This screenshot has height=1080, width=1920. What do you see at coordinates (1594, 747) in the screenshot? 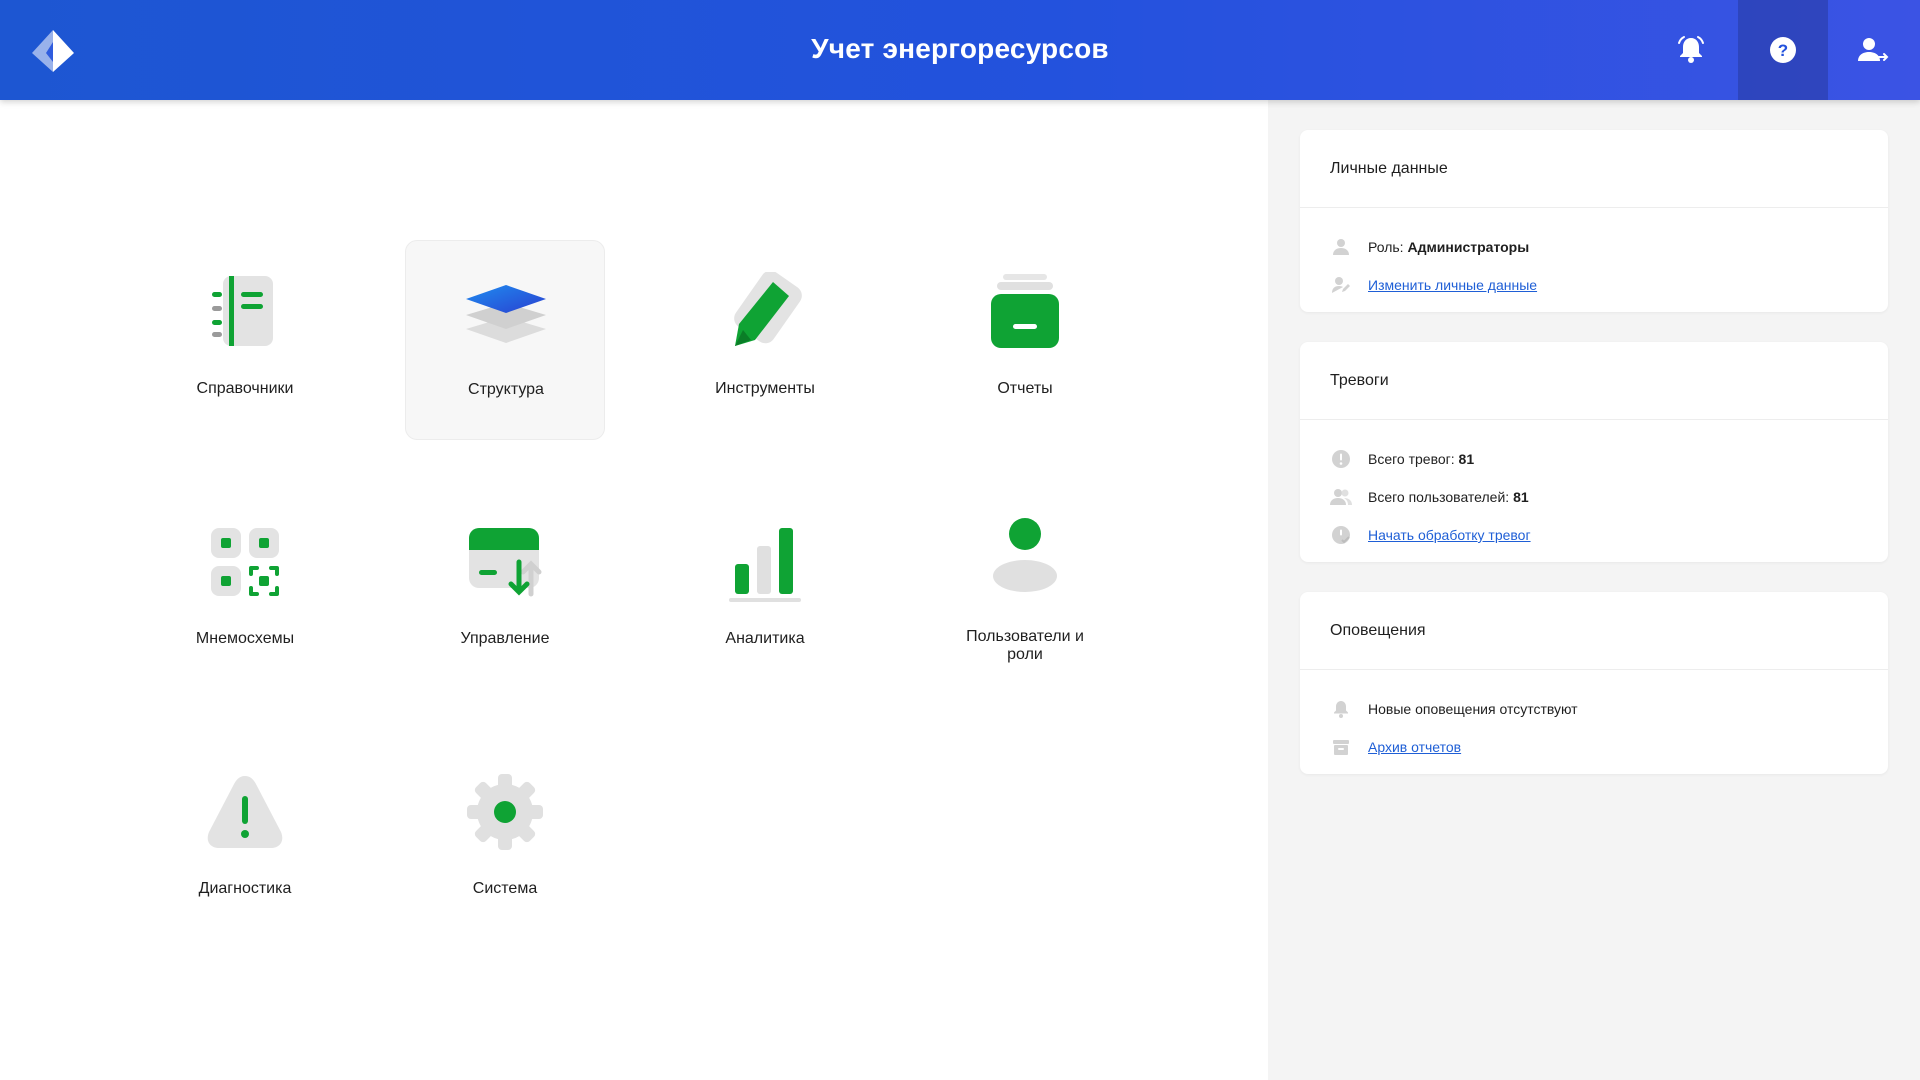
I see `archive-row: Архив отчетов` at bounding box center [1594, 747].